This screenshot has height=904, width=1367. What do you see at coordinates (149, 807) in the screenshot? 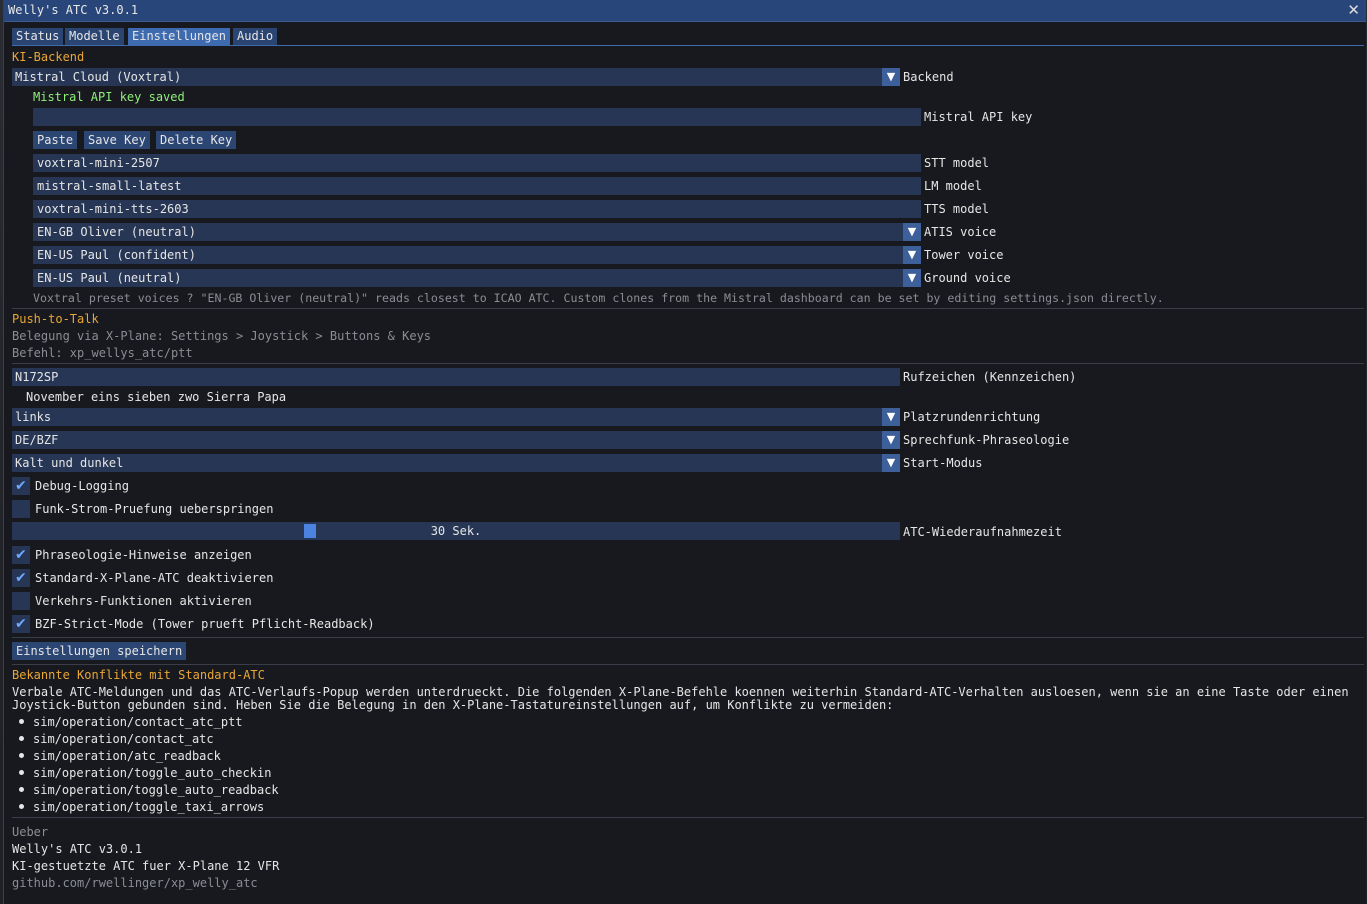
I see `conflict-command: sim/operation/toggle_taxi_arrows` at bounding box center [149, 807].